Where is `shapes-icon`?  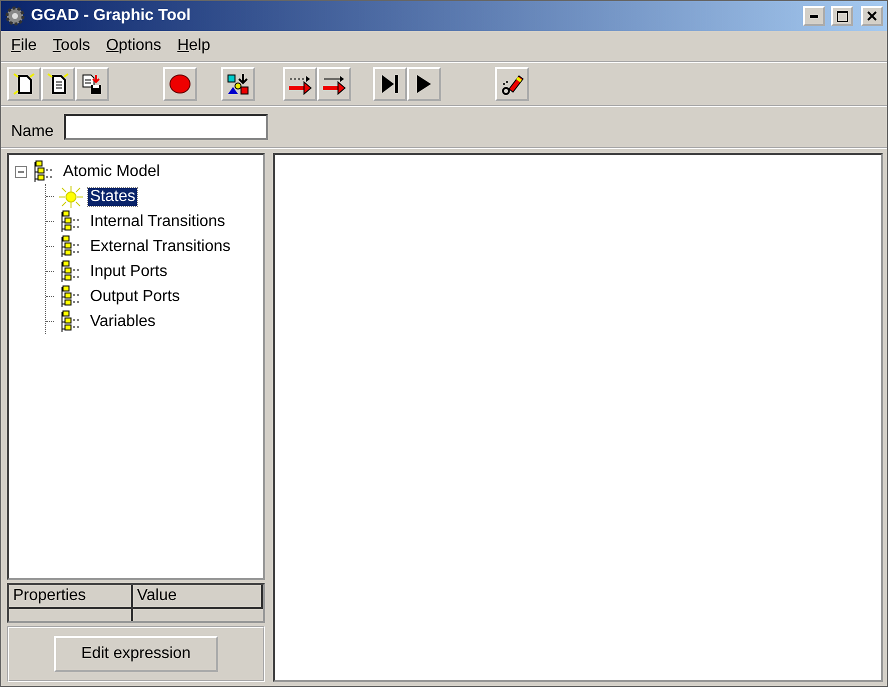
shapes-icon is located at coordinates (238, 84).